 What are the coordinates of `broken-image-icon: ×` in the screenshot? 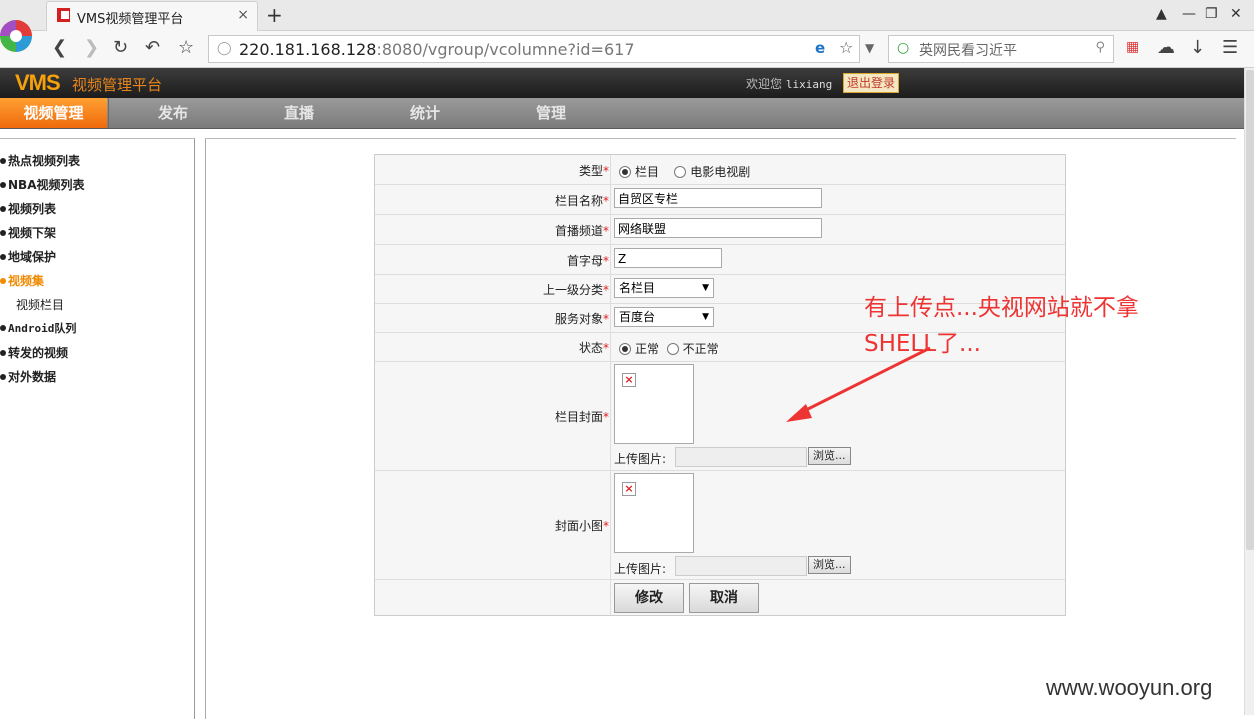 It's located at (629, 489).